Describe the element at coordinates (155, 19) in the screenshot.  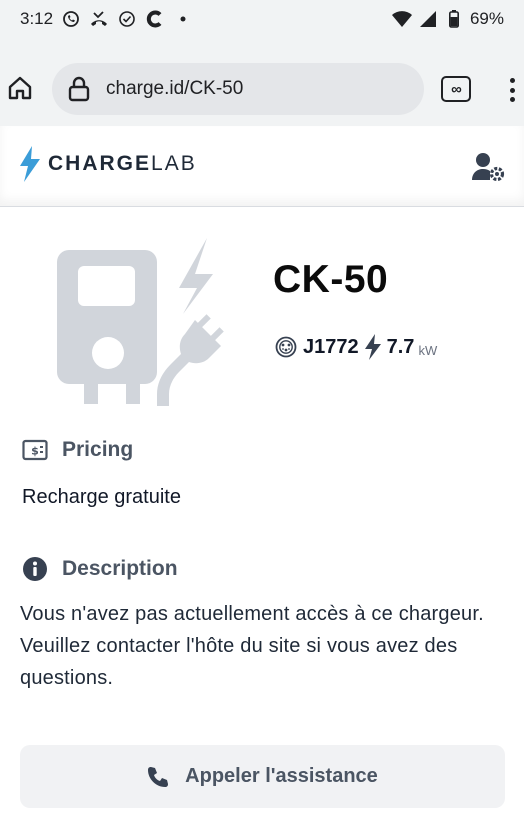
I see `app-c-icon` at that location.